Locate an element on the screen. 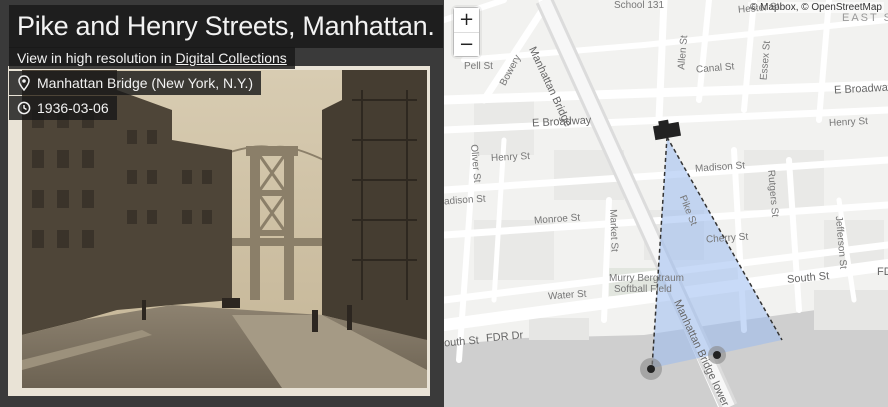 Image resolution: width=888 pixels, height=407 pixels. map-label-softball: Softball Field is located at coordinates (643, 289).